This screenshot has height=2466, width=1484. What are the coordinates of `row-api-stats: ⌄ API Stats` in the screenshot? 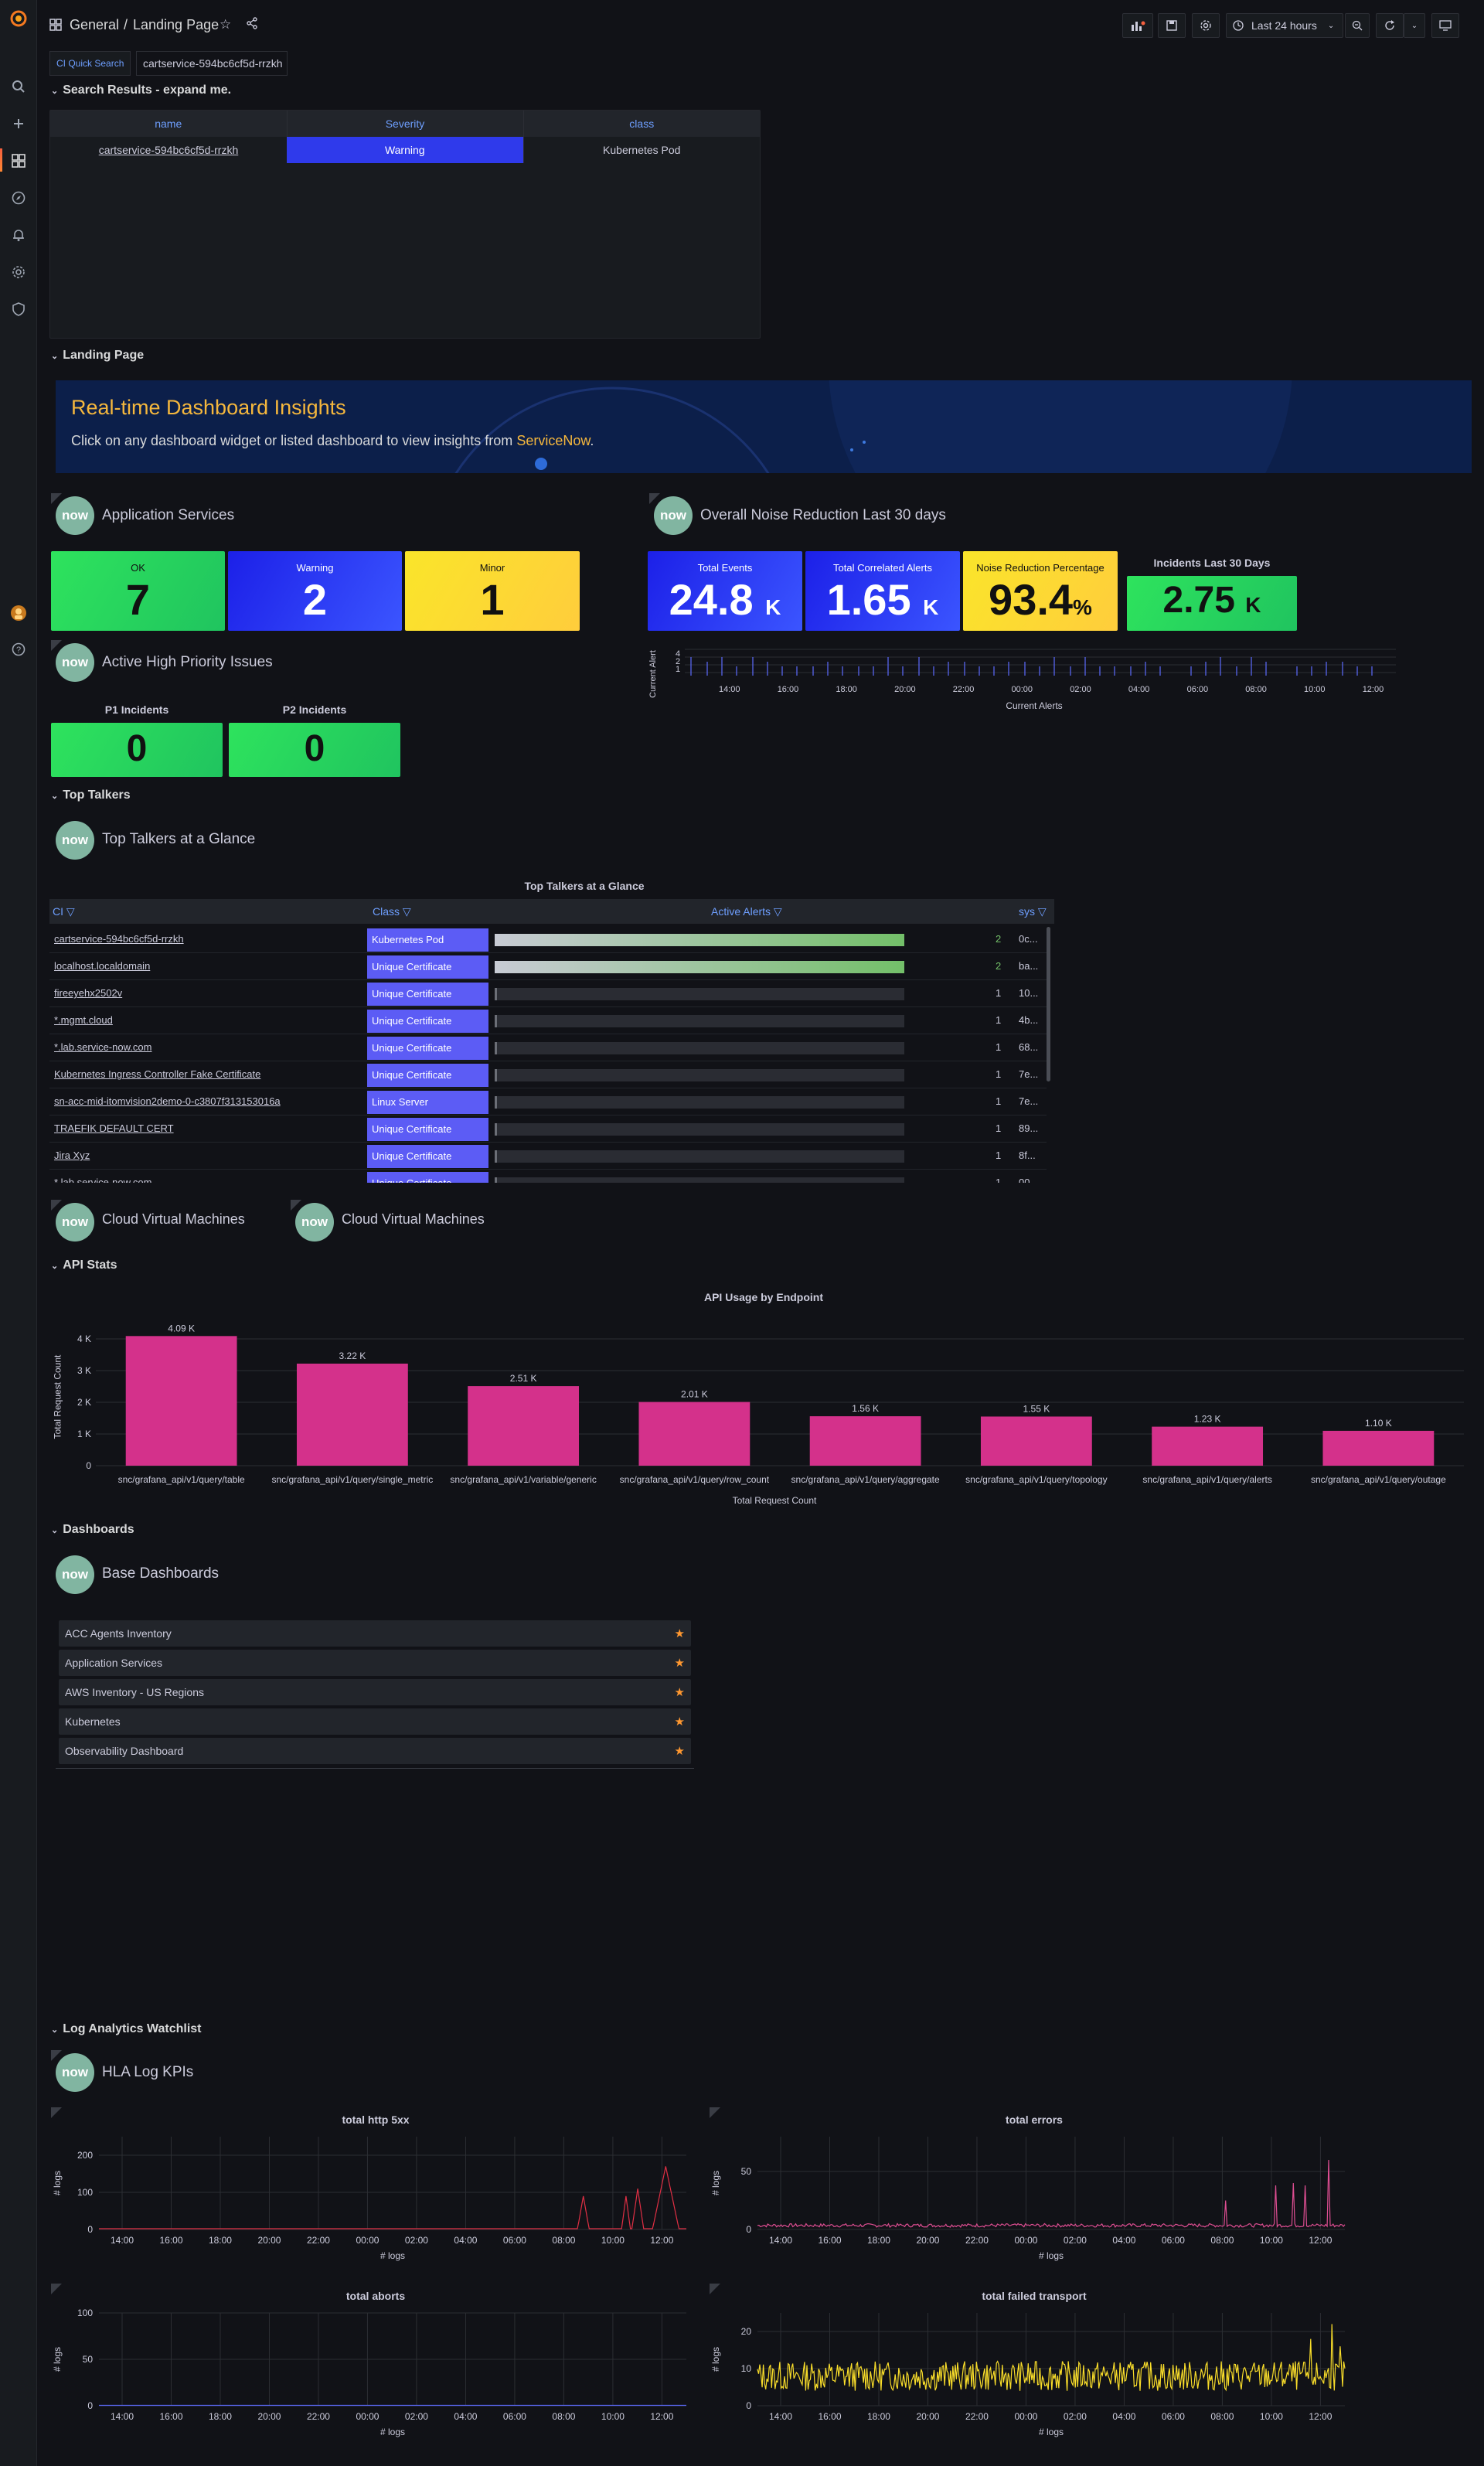 It's located at (84, 1265).